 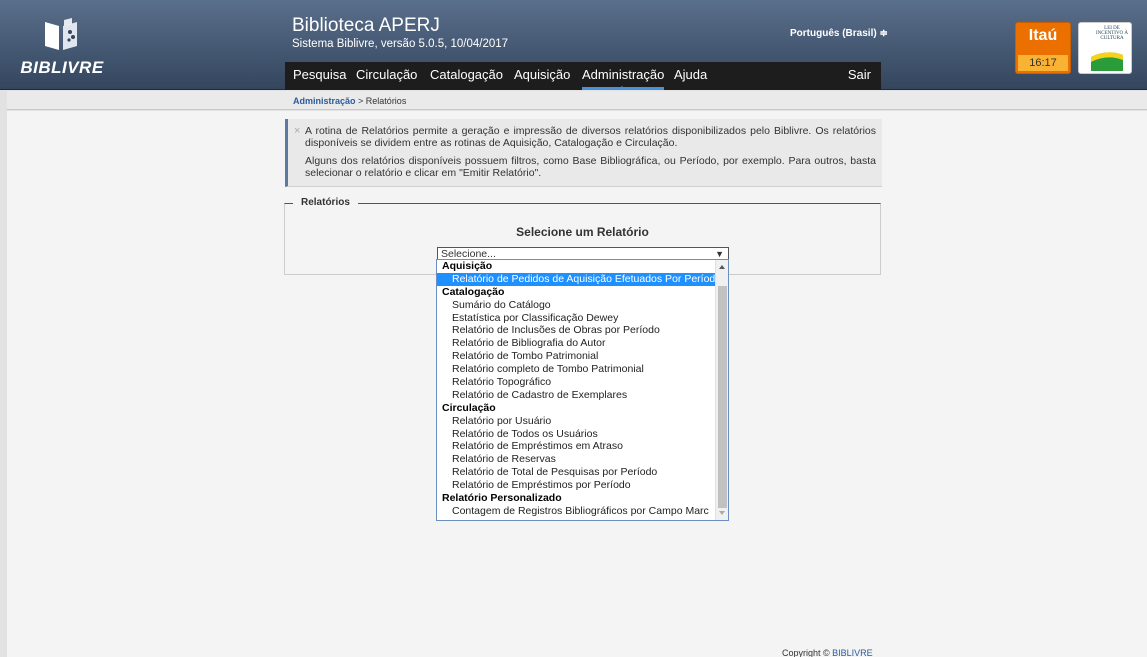 I want to click on report-option: Relatório de Empréstimos por Período, so click(x=582, y=485).